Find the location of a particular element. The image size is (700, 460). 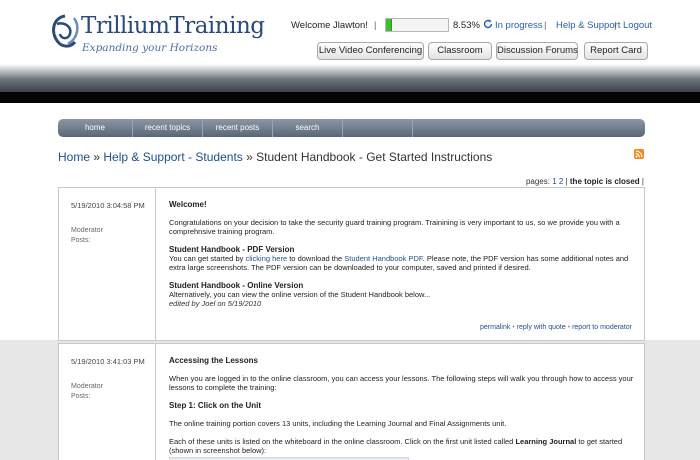

classroom-button: Classroom is located at coordinates (460, 51).